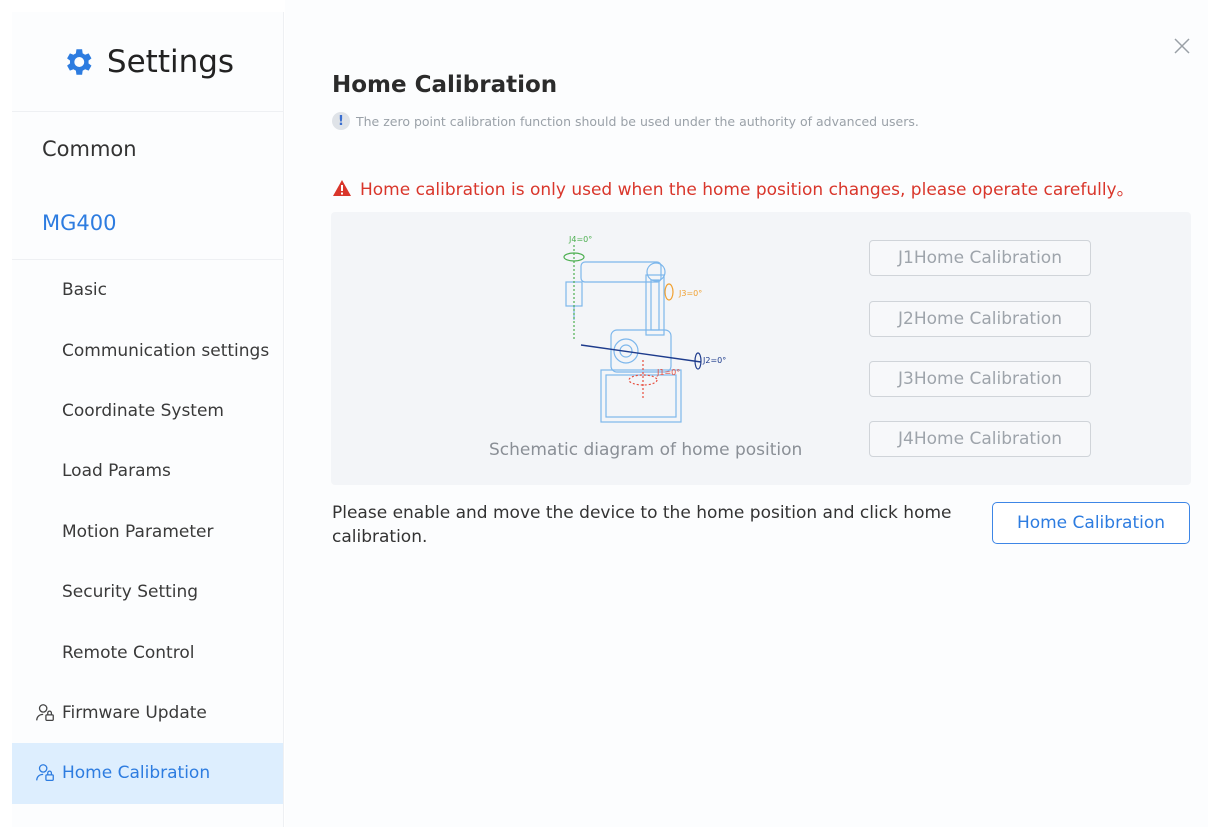 This screenshot has height=827, width=1208. What do you see at coordinates (134, 712) in the screenshot?
I see `sidebar-item-label: Firmware Update` at bounding box center [134, 712].